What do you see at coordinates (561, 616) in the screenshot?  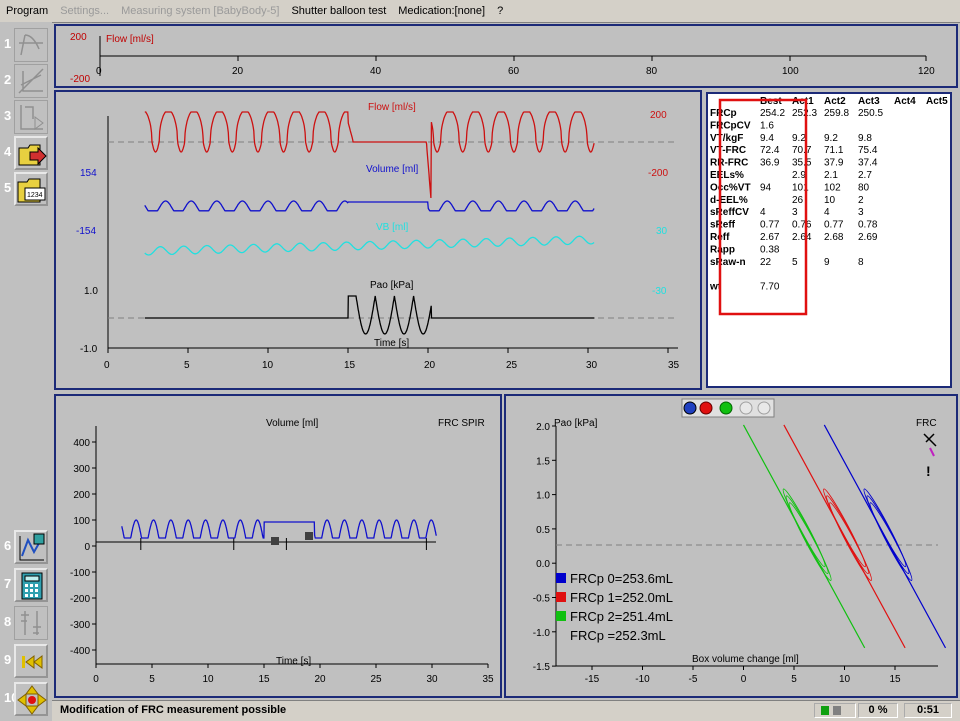 I see `legend-swatch` at bounding box center [561, 616].